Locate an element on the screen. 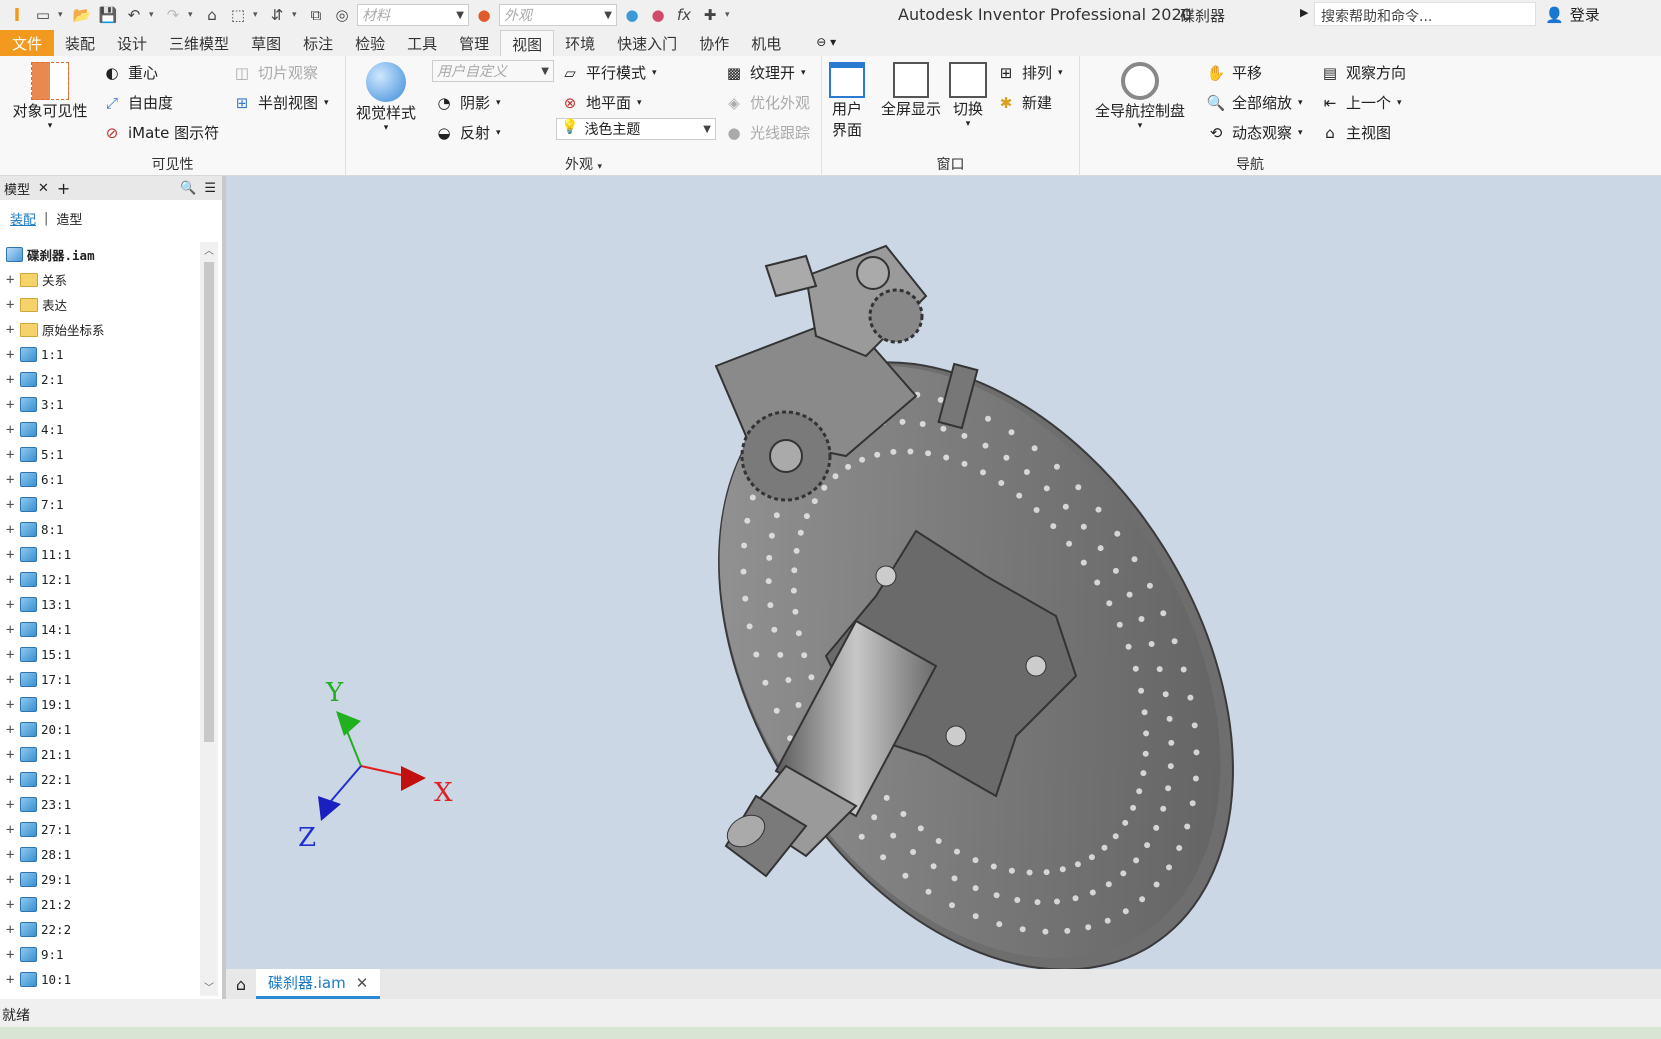 This screenshot has width=1661, height=1039. tab-3d-model: 三维模型 is located at coordinates (199, 43).